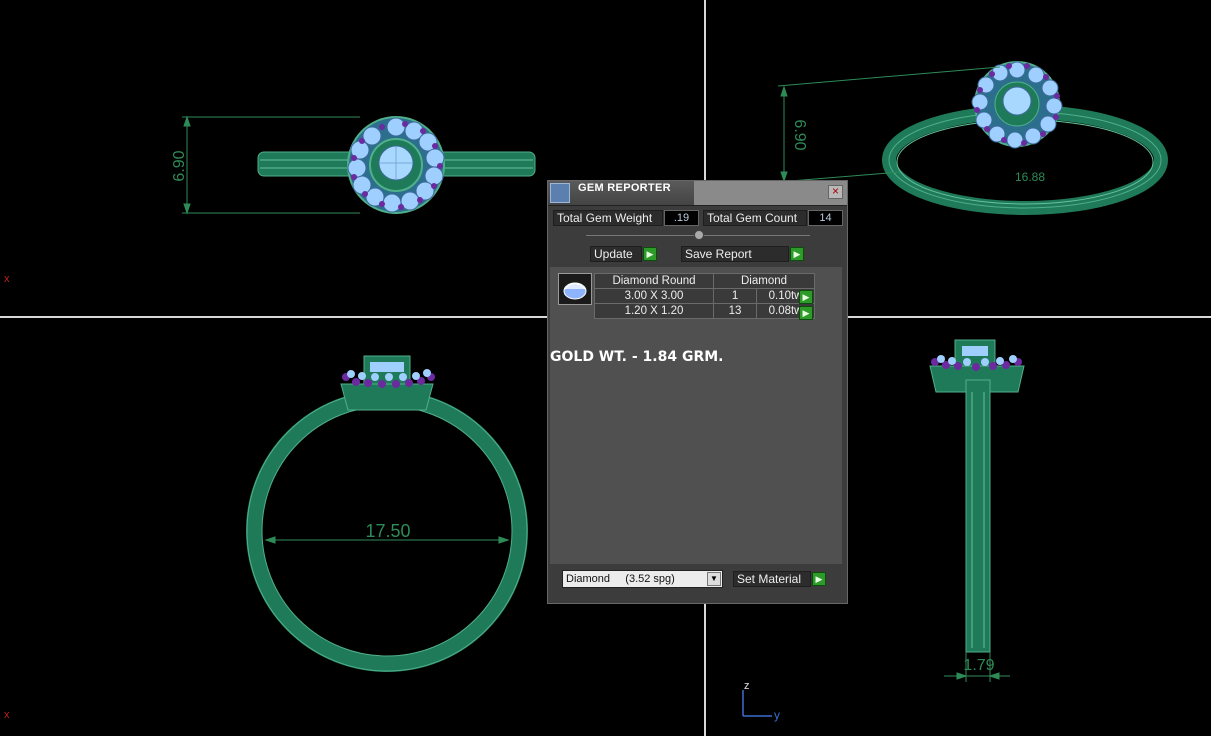 This screenshot has width=1211, height=736. What do you see at coordinates (654, 311) in the screenshot?
I see `row-size: 1.20 X 1.20` at bounding box center [654, 311].